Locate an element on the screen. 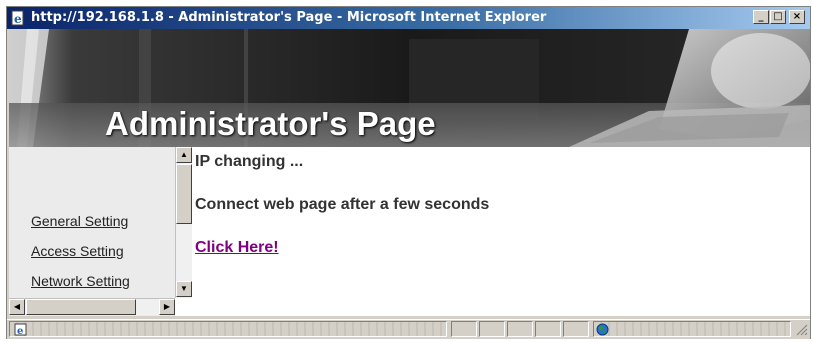 This screenshot has width=813, height=342. maximize-button: □ is located at coordinates (778, 17).